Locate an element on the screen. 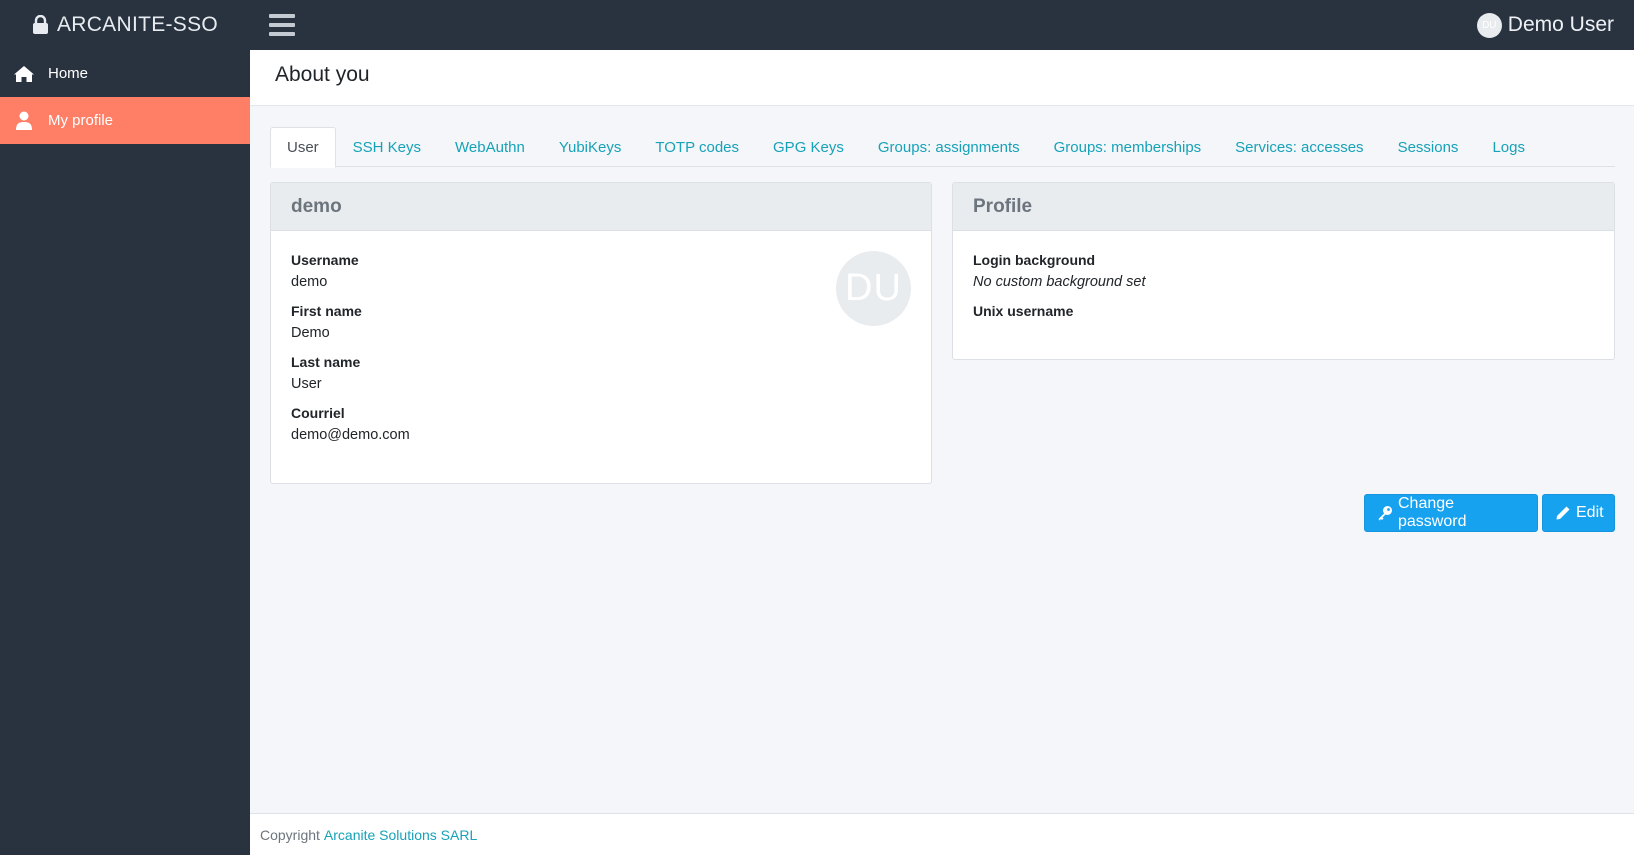 The image size is (1634, 855). tab-sessions: Sessions is located at coordinates (1428, 147).